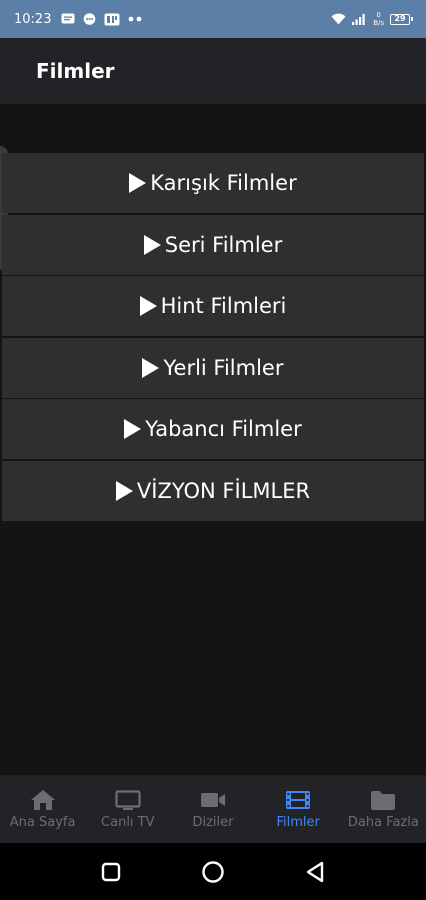  I want to click on back-triangle-icon, so click(315, 871).